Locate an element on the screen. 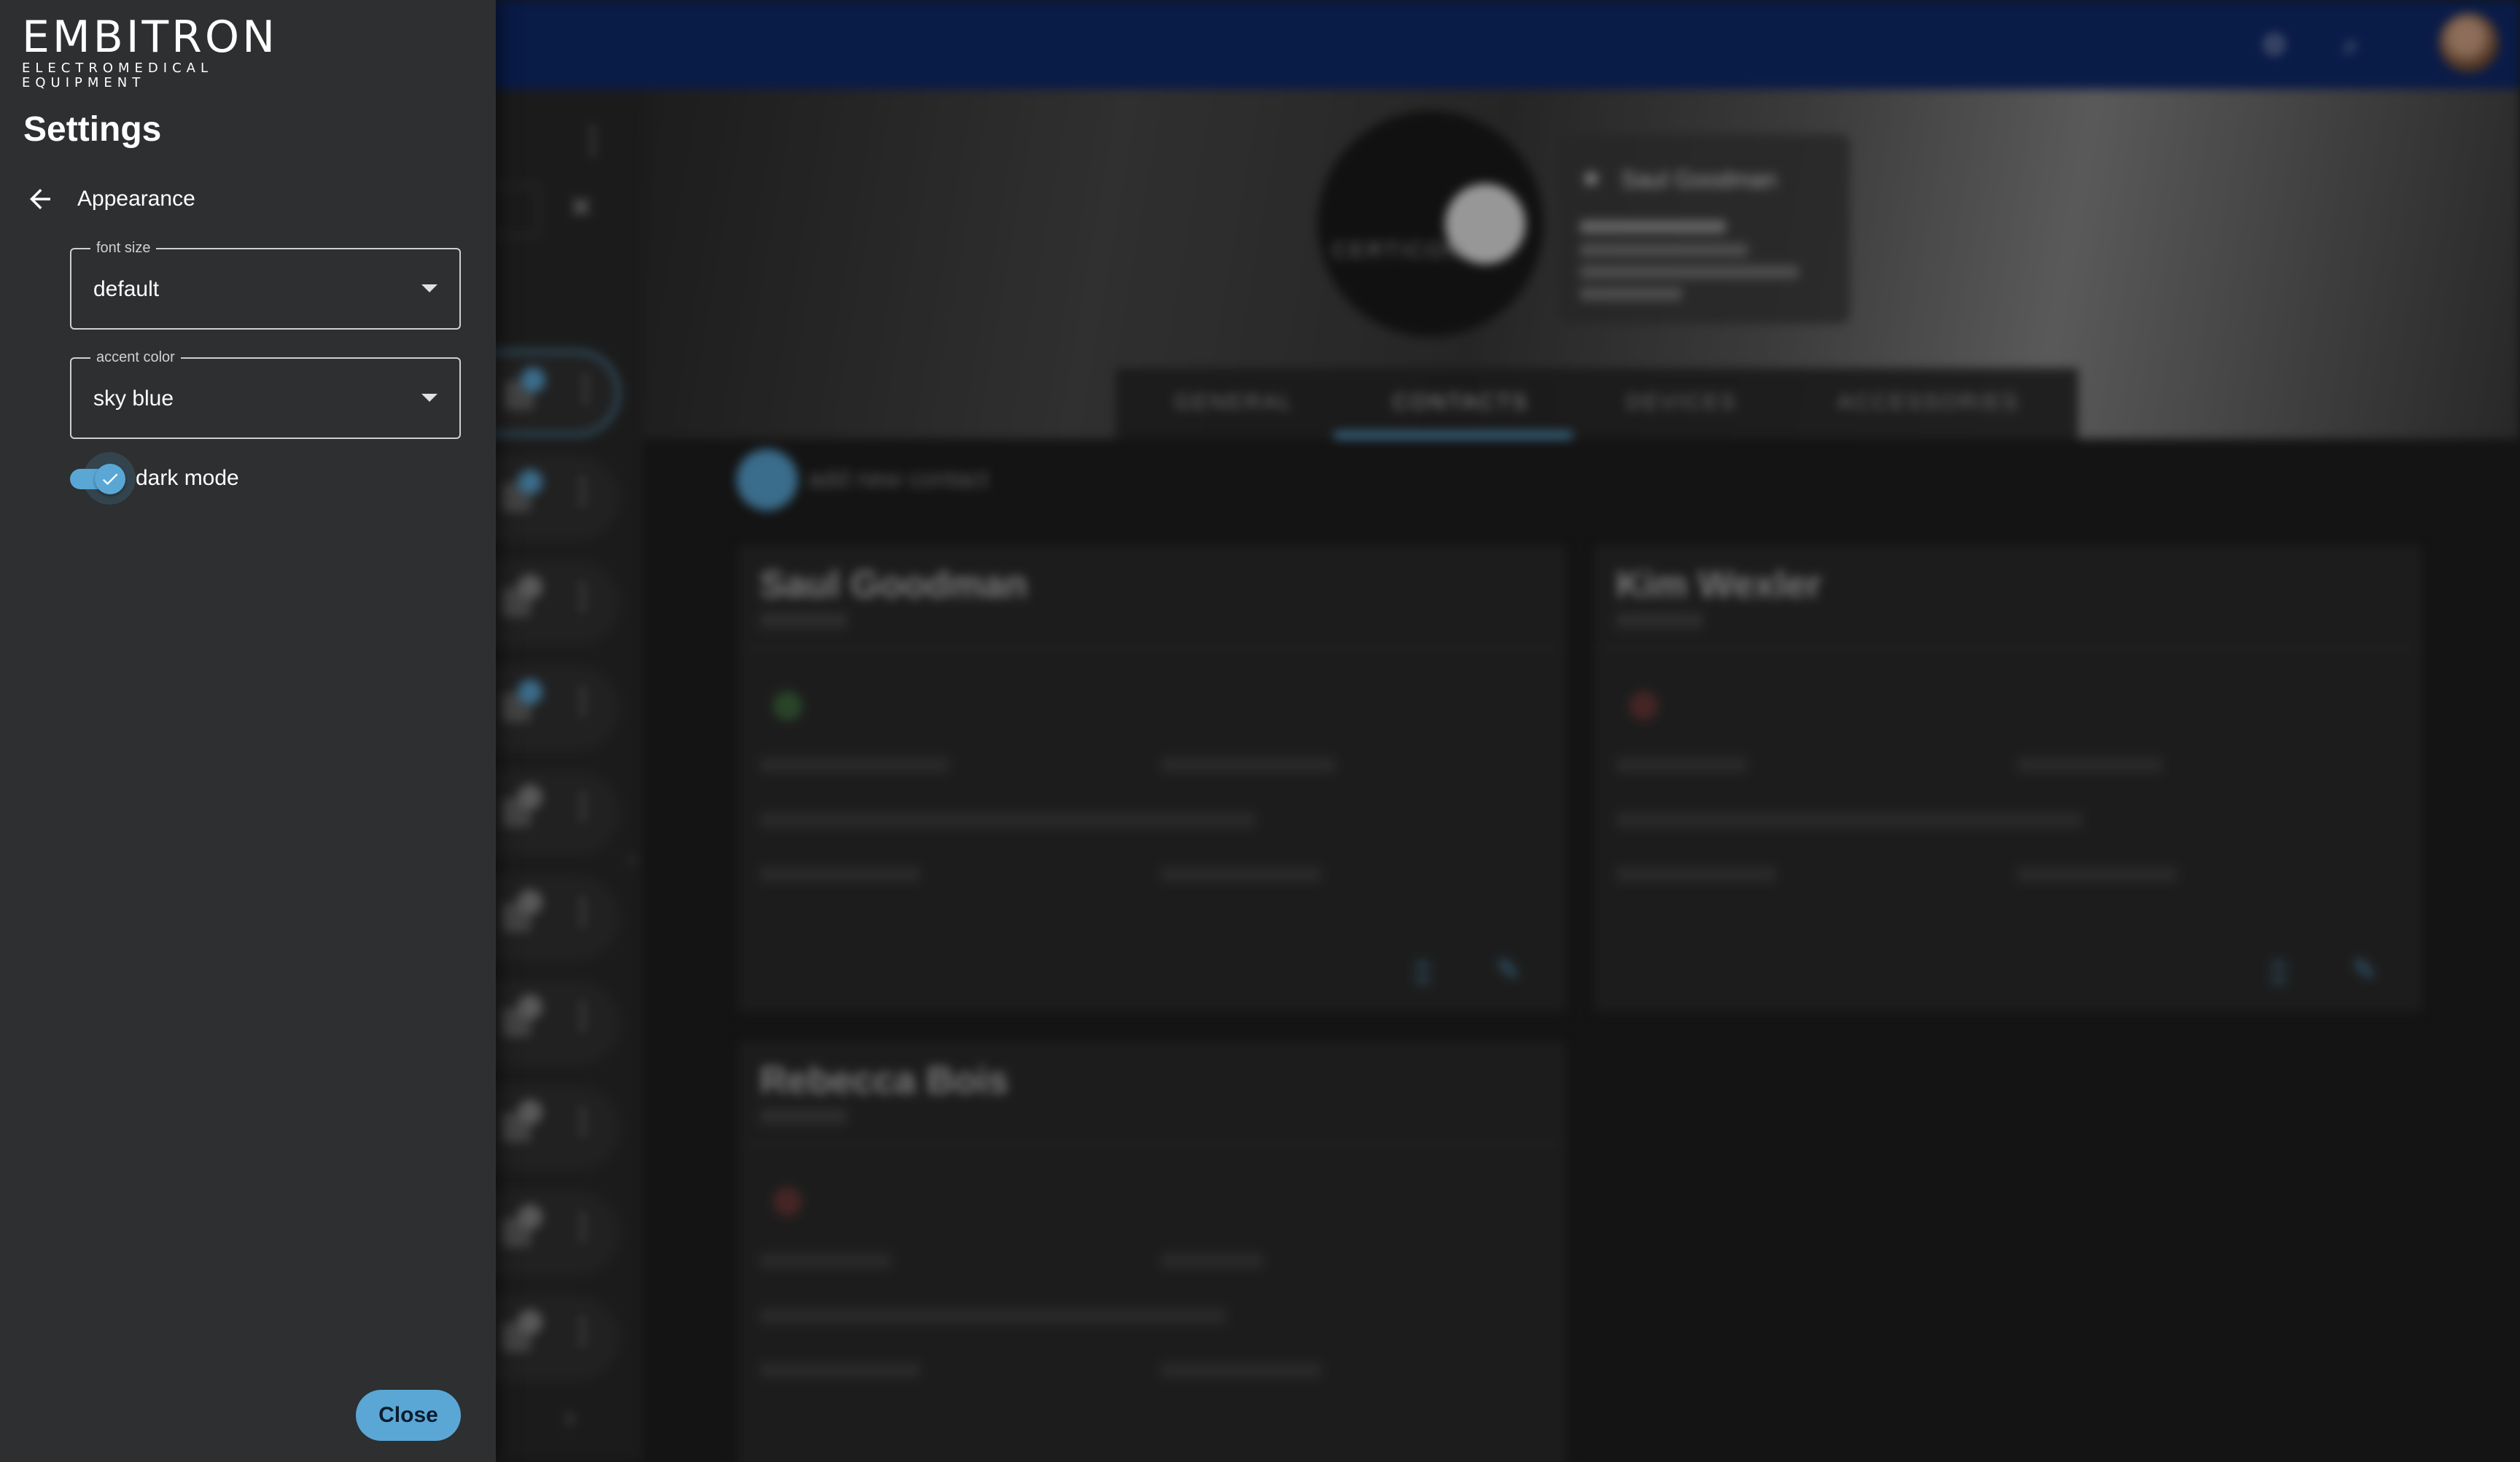 The image size is (2520, 1462). back-to-settings-button: Appearance is located at coordinates (110, 199).